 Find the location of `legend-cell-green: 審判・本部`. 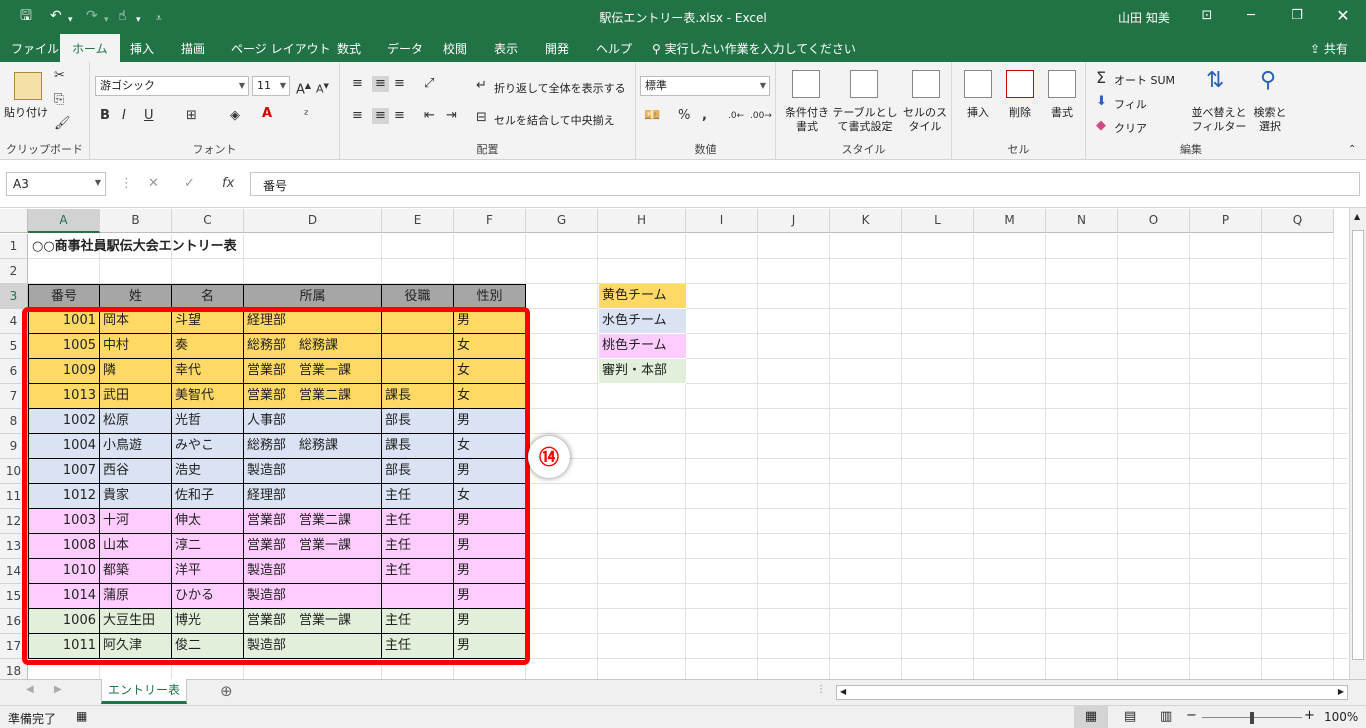

legend-cell-green: 審判・本部 is located at coordinates (642, 371).